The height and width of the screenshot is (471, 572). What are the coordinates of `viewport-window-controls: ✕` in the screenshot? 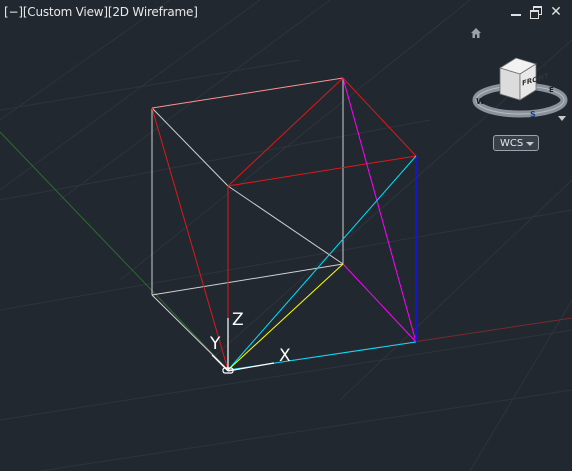 It's located at (536, 12).